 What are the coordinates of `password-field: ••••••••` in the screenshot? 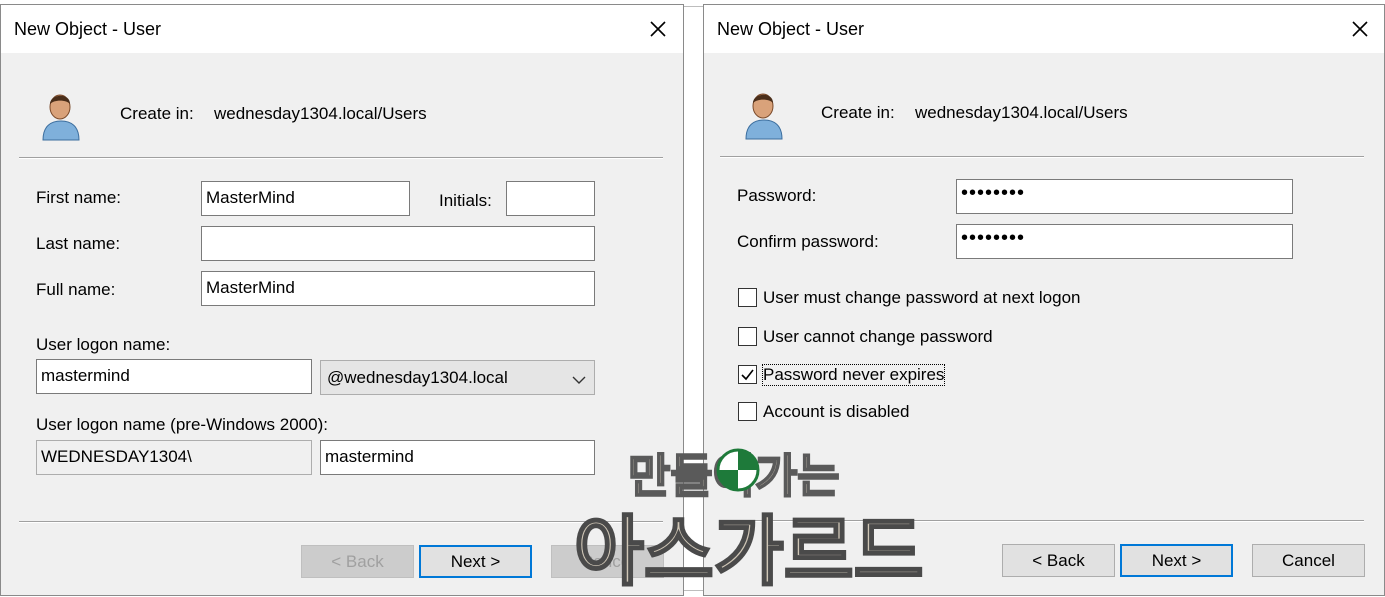 It's located at (1124, 196).